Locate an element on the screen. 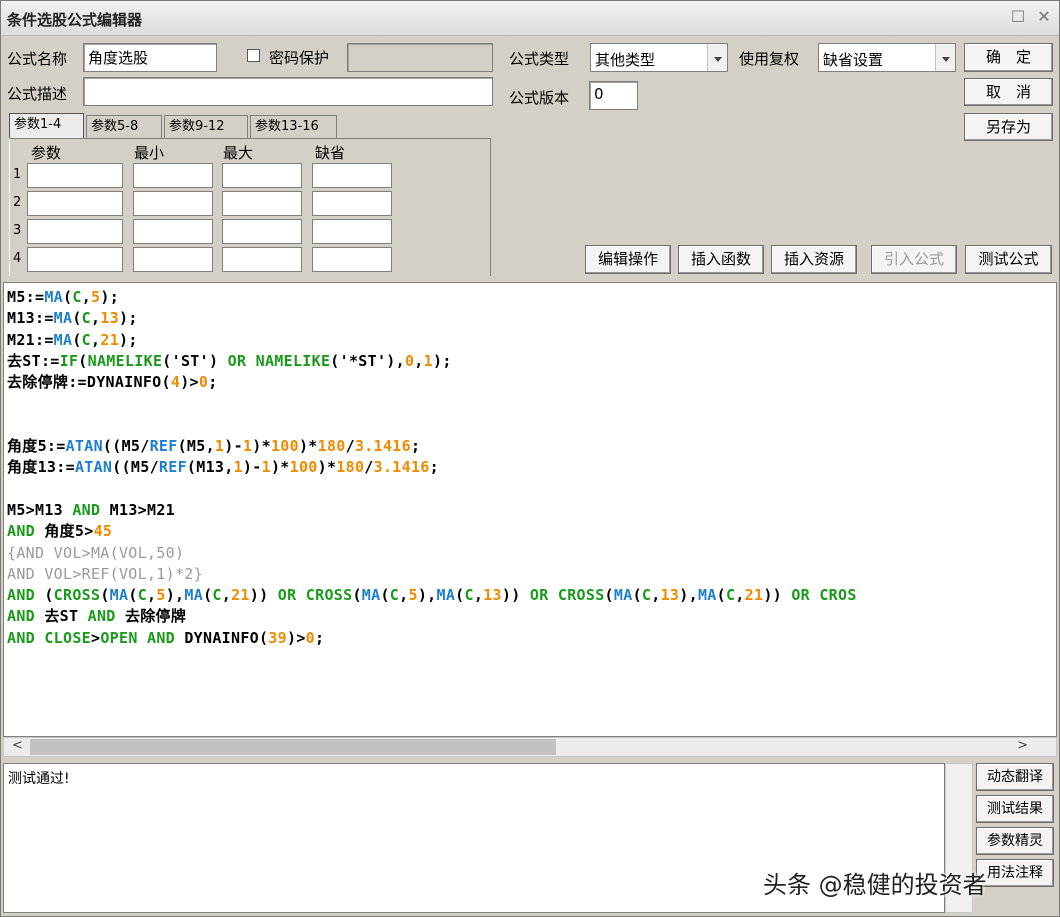 This screenshot has height=917, width=1060. param-2-max-cell is located at coordinates (262, 203).